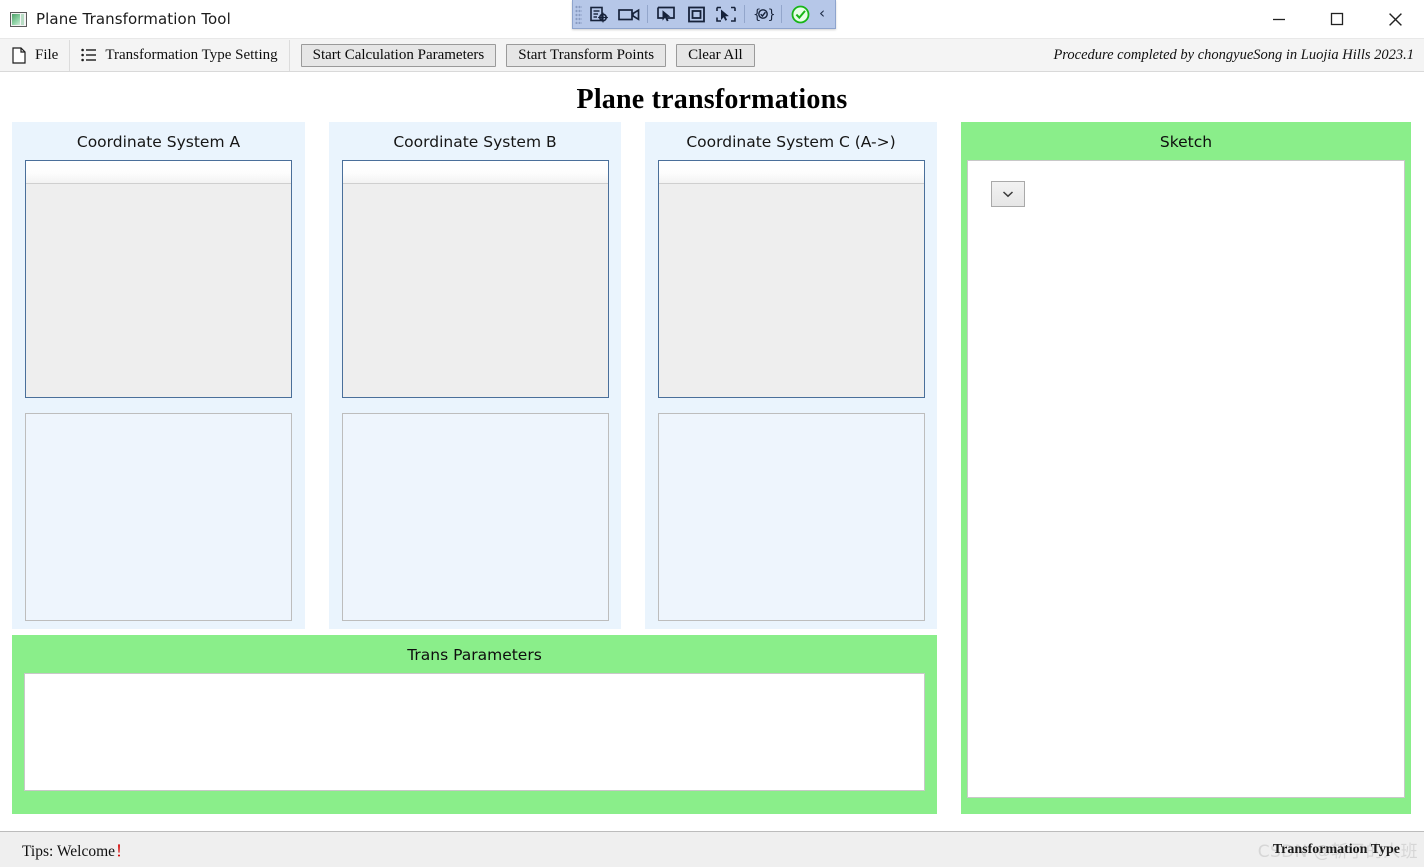  What do you see at coordinates (800, 14) in the screenshot?
I see `confirm-check-icon` at bounding box center [800, 14].